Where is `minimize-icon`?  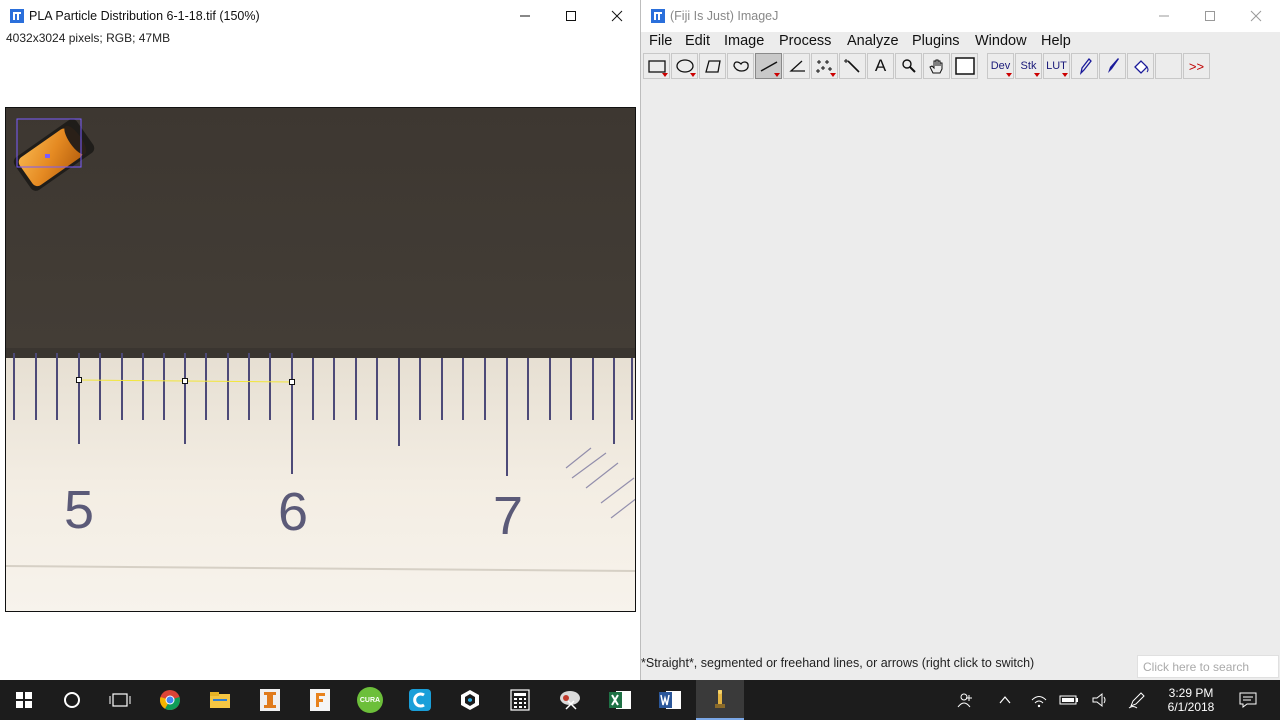
minimize-icon is located at coordinates (525, 16).